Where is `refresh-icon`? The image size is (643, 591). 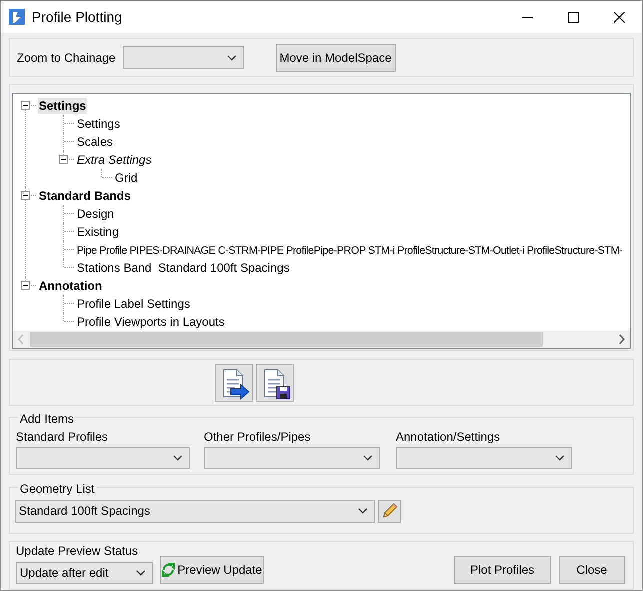
refresh-icon is located at coordinates (168, 570).